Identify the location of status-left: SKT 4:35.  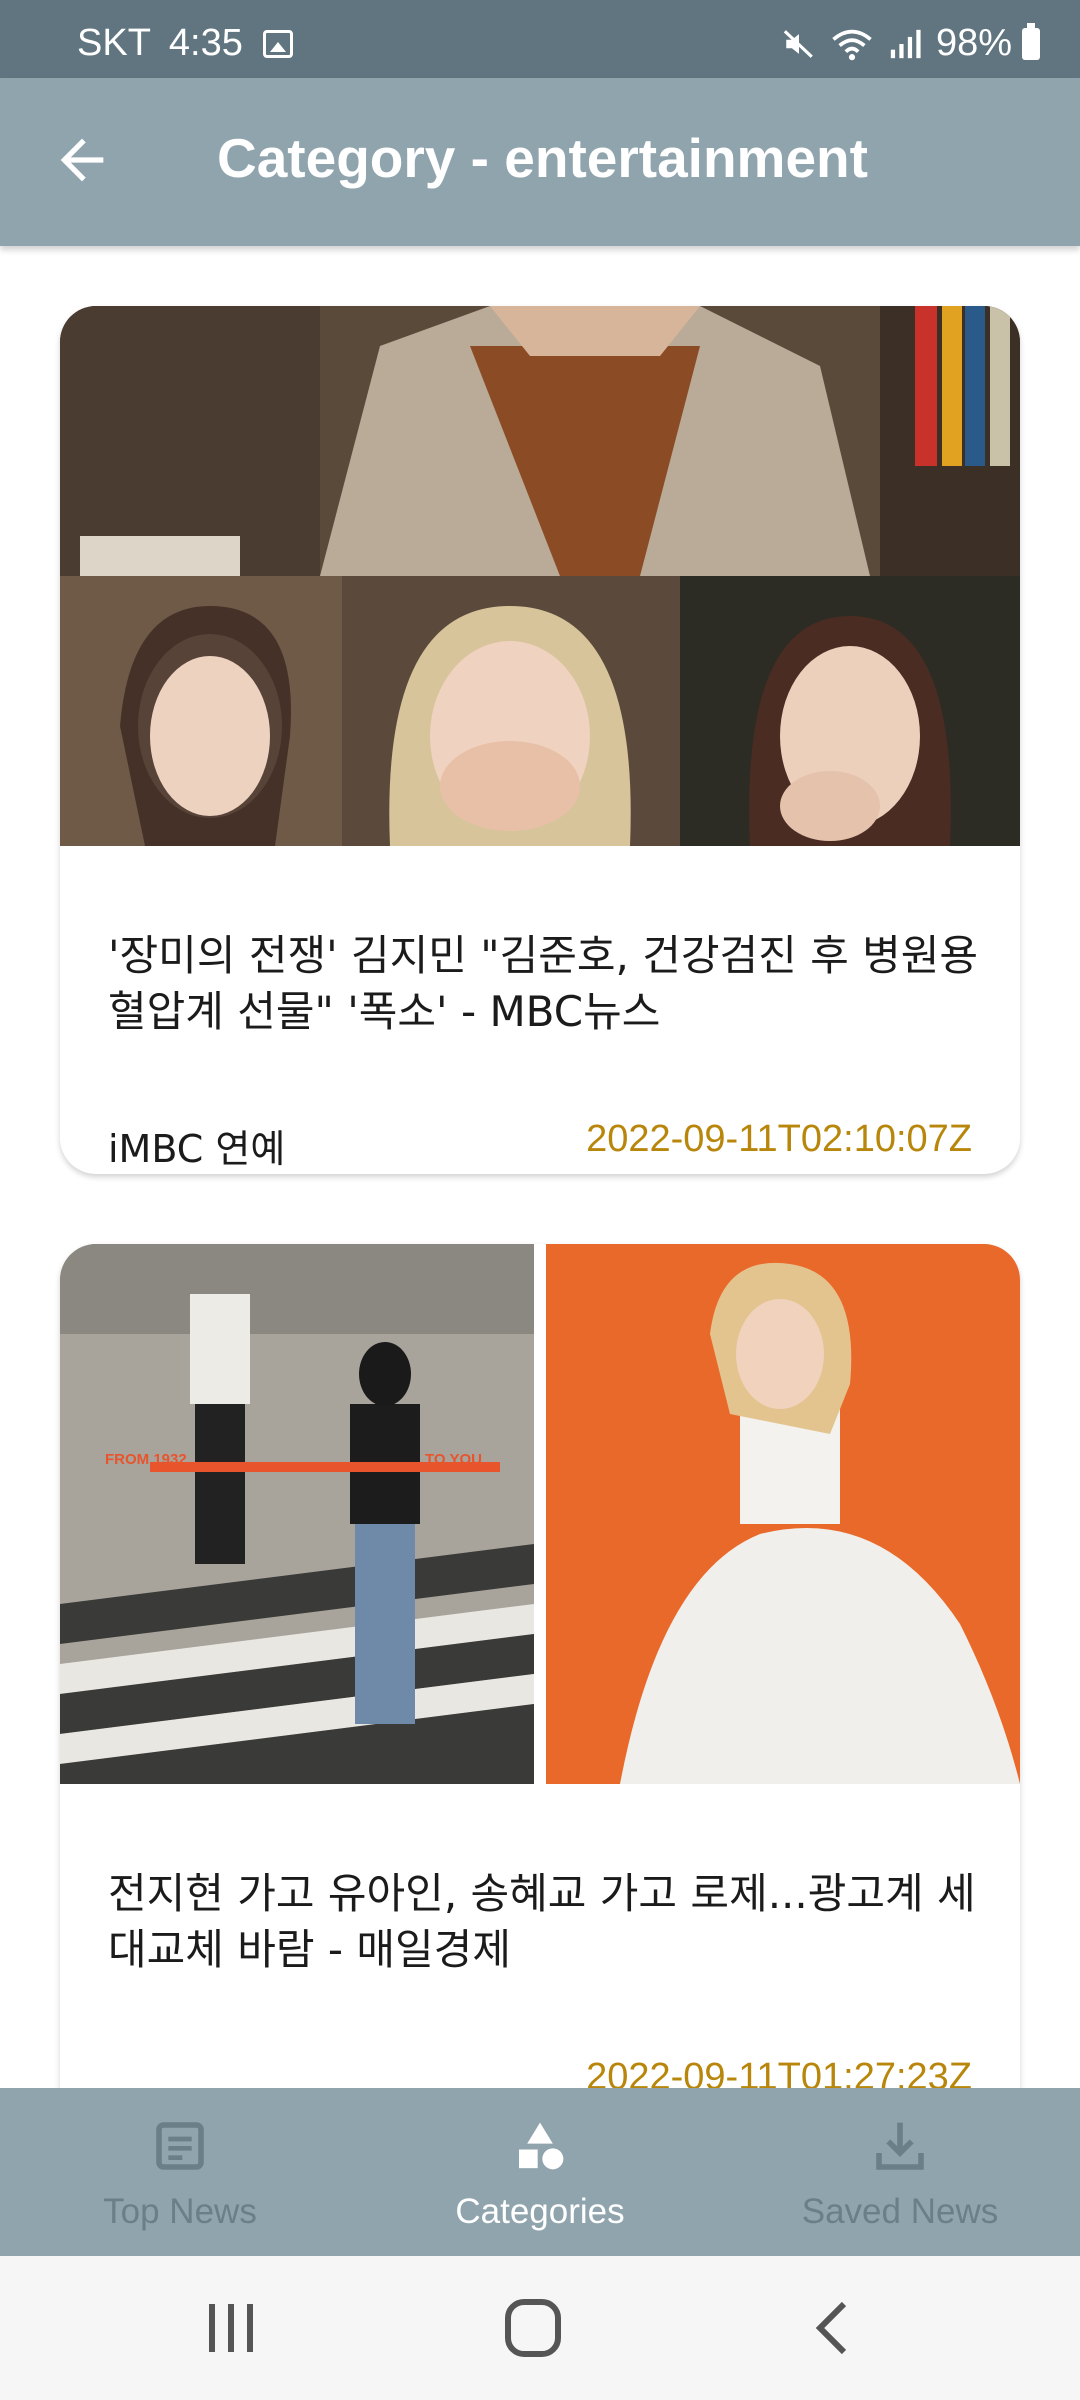
(185, 43).